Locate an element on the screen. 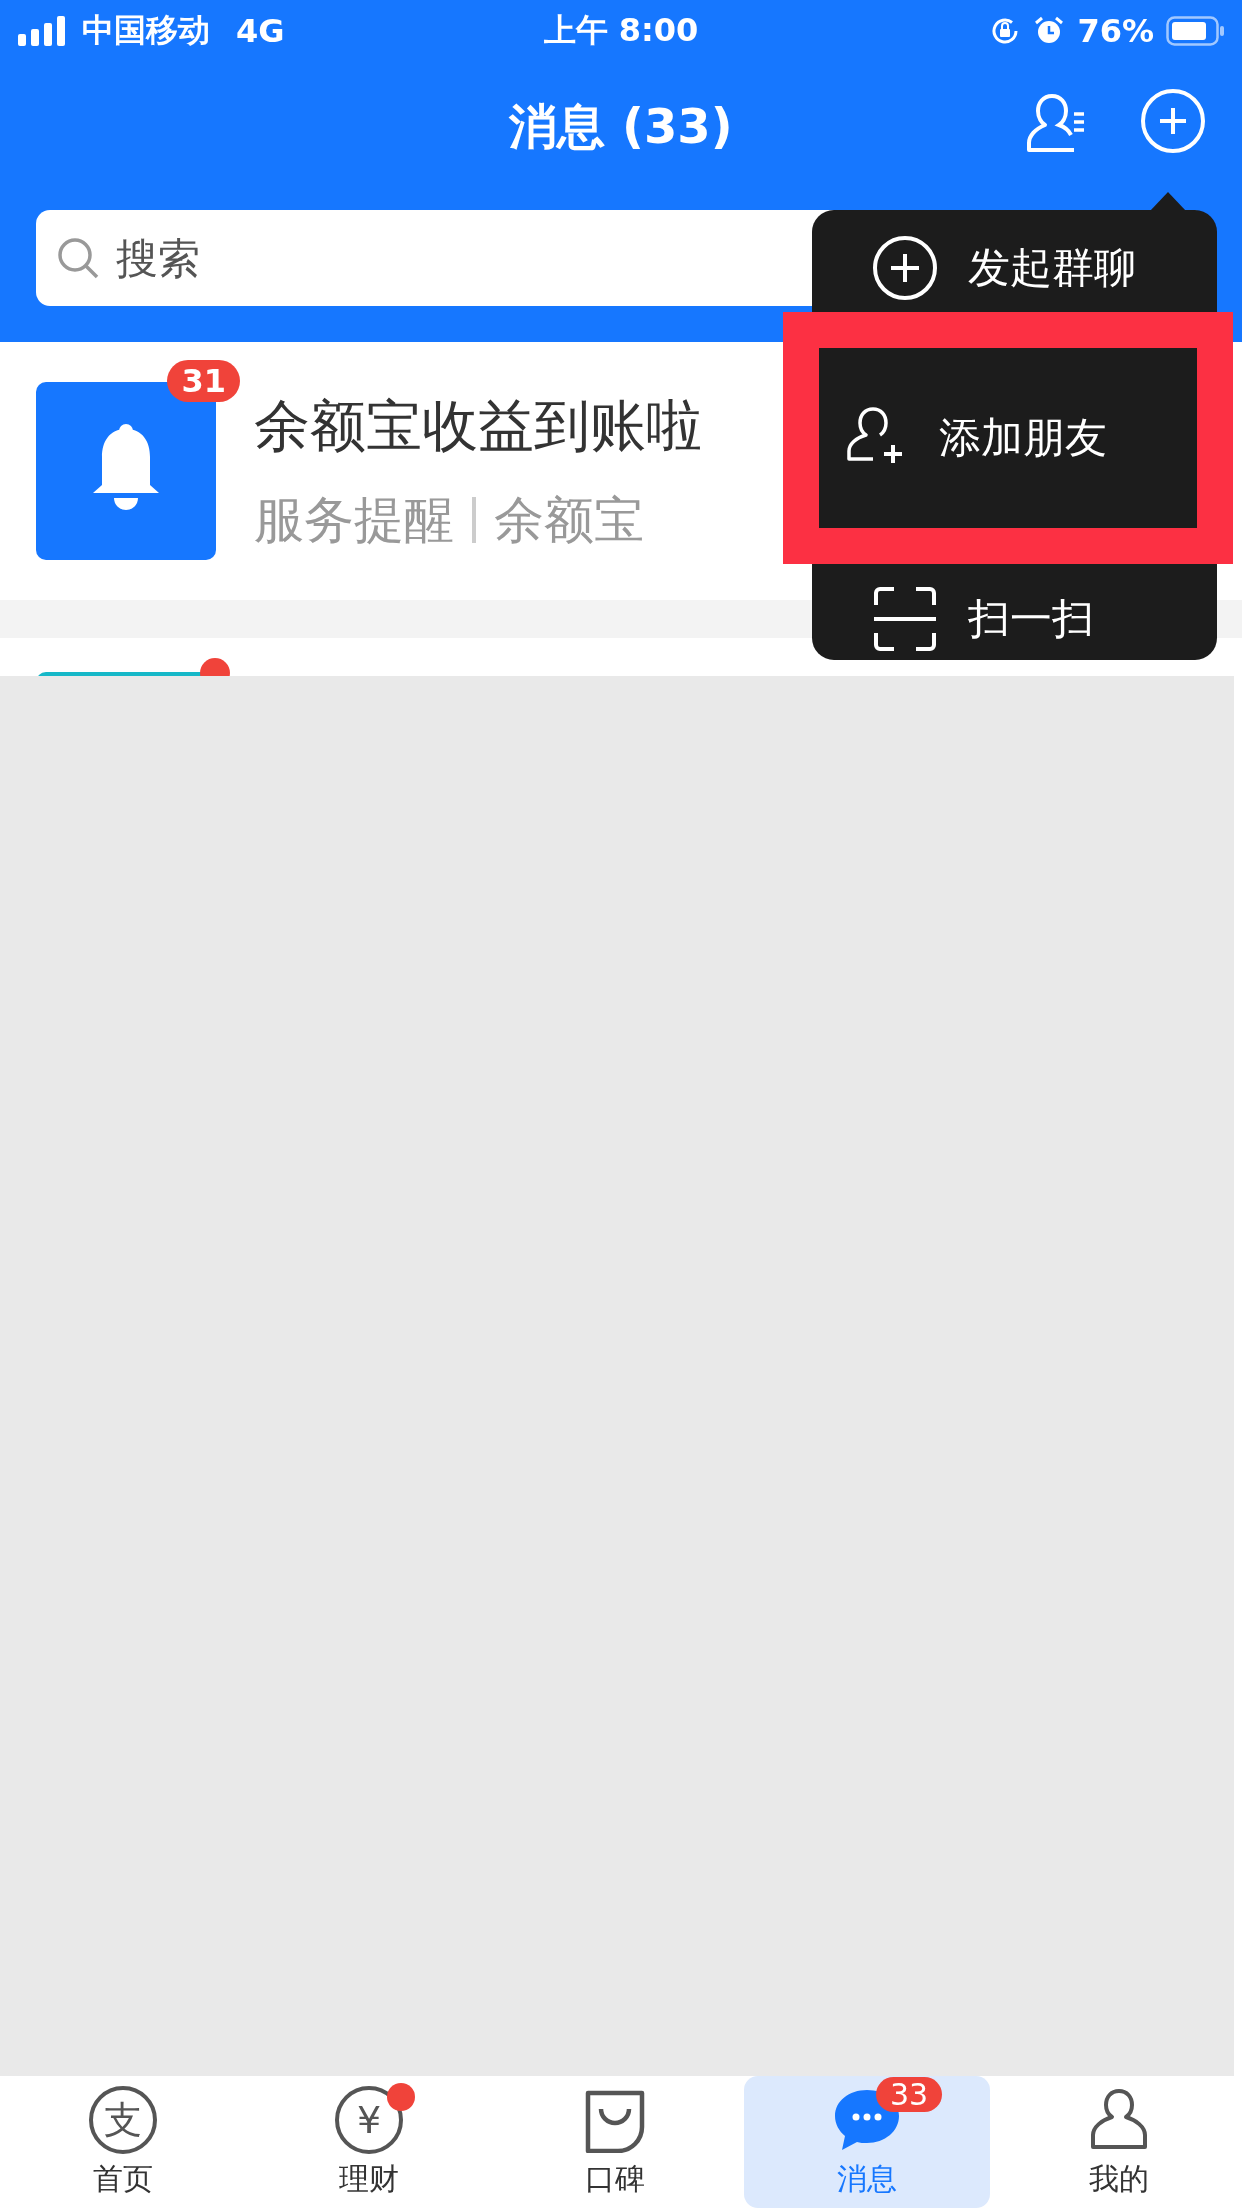 The image size is (1242, 2208). tab-item: 我的 is located at coordinates (1119, 2142).